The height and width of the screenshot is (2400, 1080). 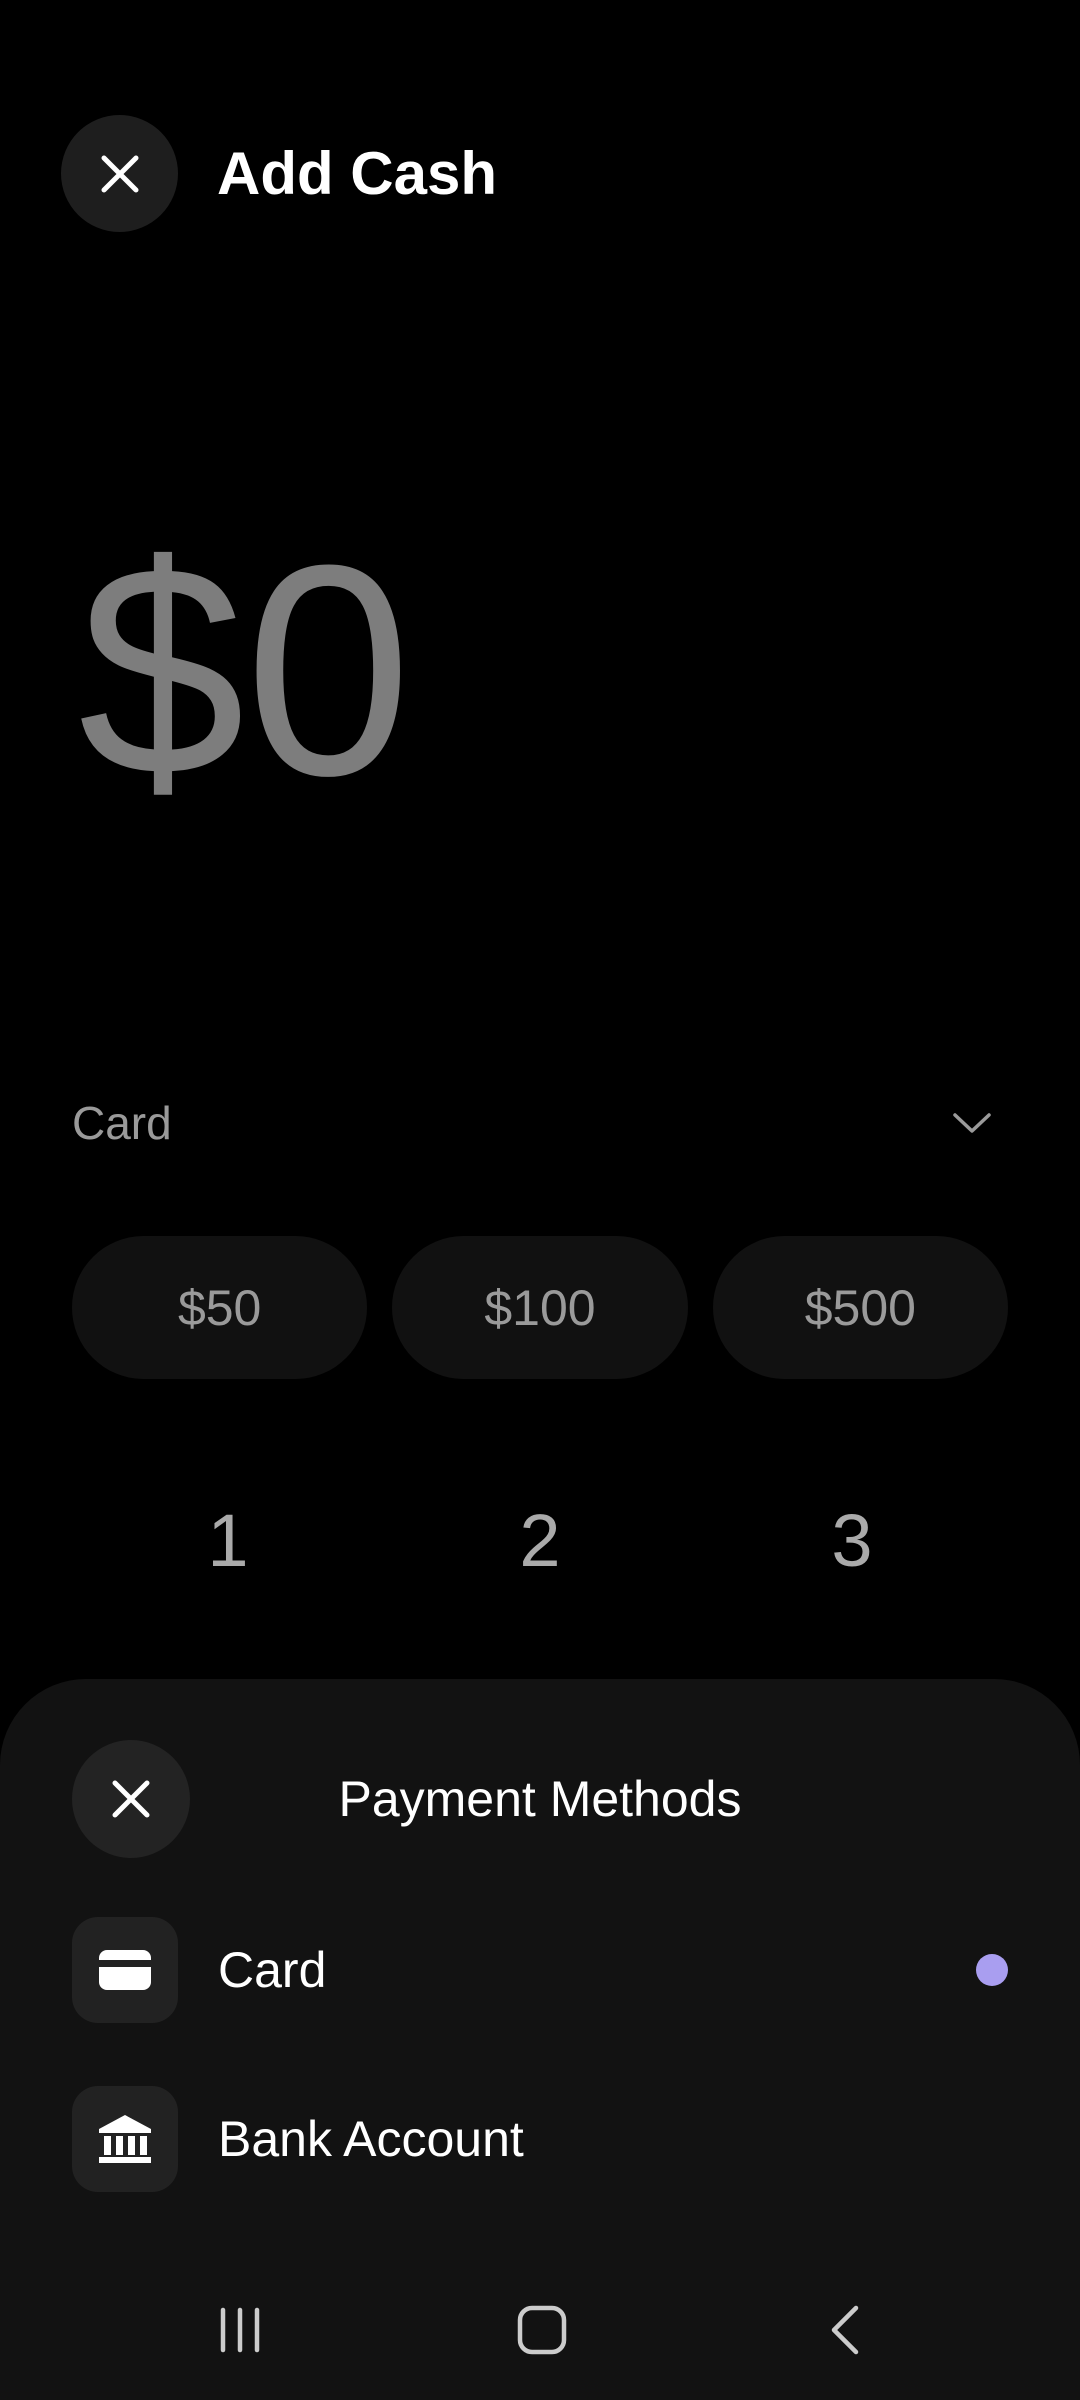 I want to click on home-icon, so click(x=542, y=2330).